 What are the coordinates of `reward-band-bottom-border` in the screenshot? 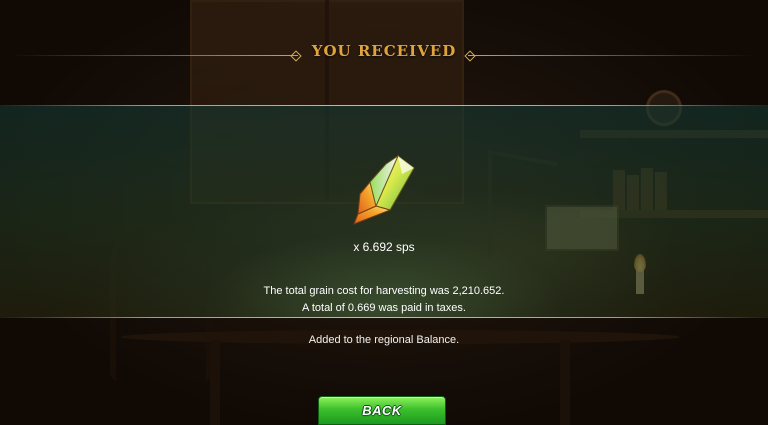 It's located at (384, 317).